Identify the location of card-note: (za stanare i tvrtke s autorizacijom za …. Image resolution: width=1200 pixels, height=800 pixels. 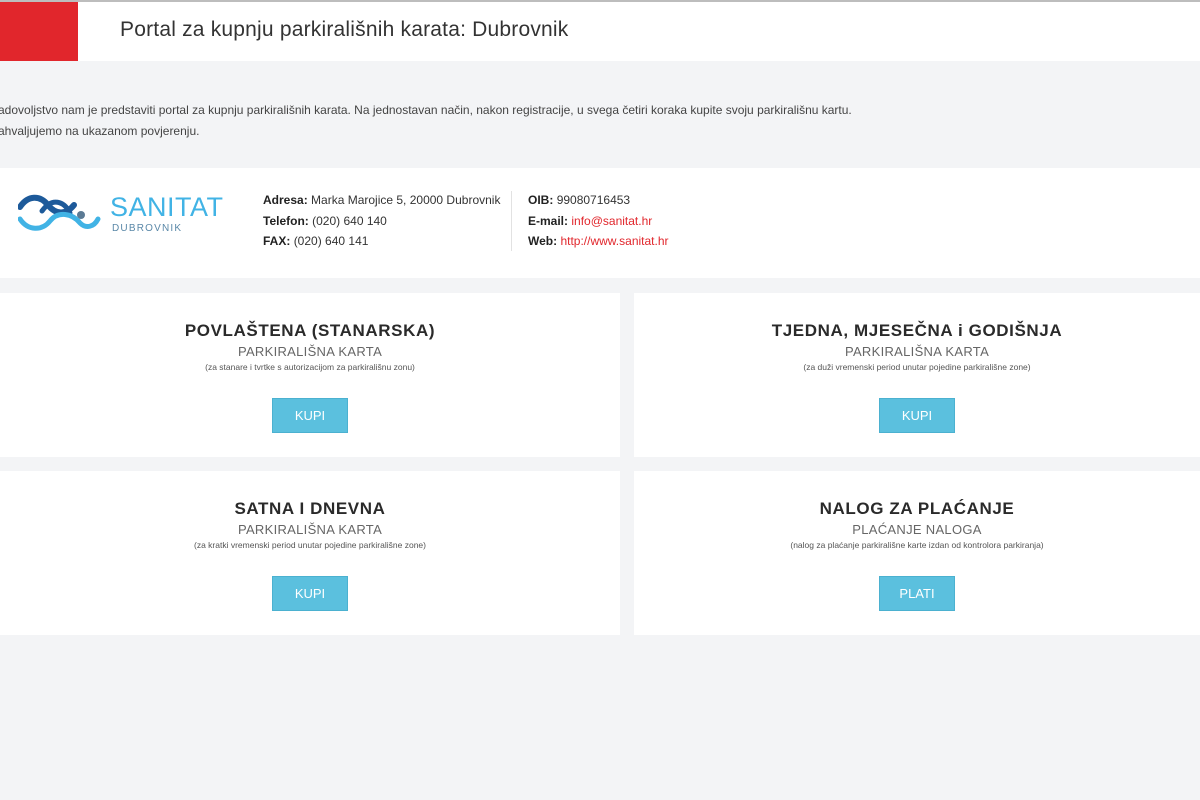
(310, 367).